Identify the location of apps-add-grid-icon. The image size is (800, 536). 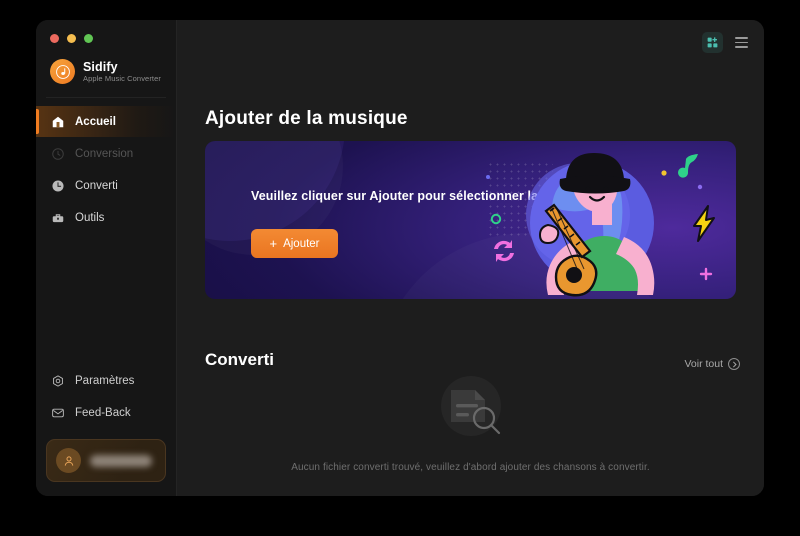
(712, 42).